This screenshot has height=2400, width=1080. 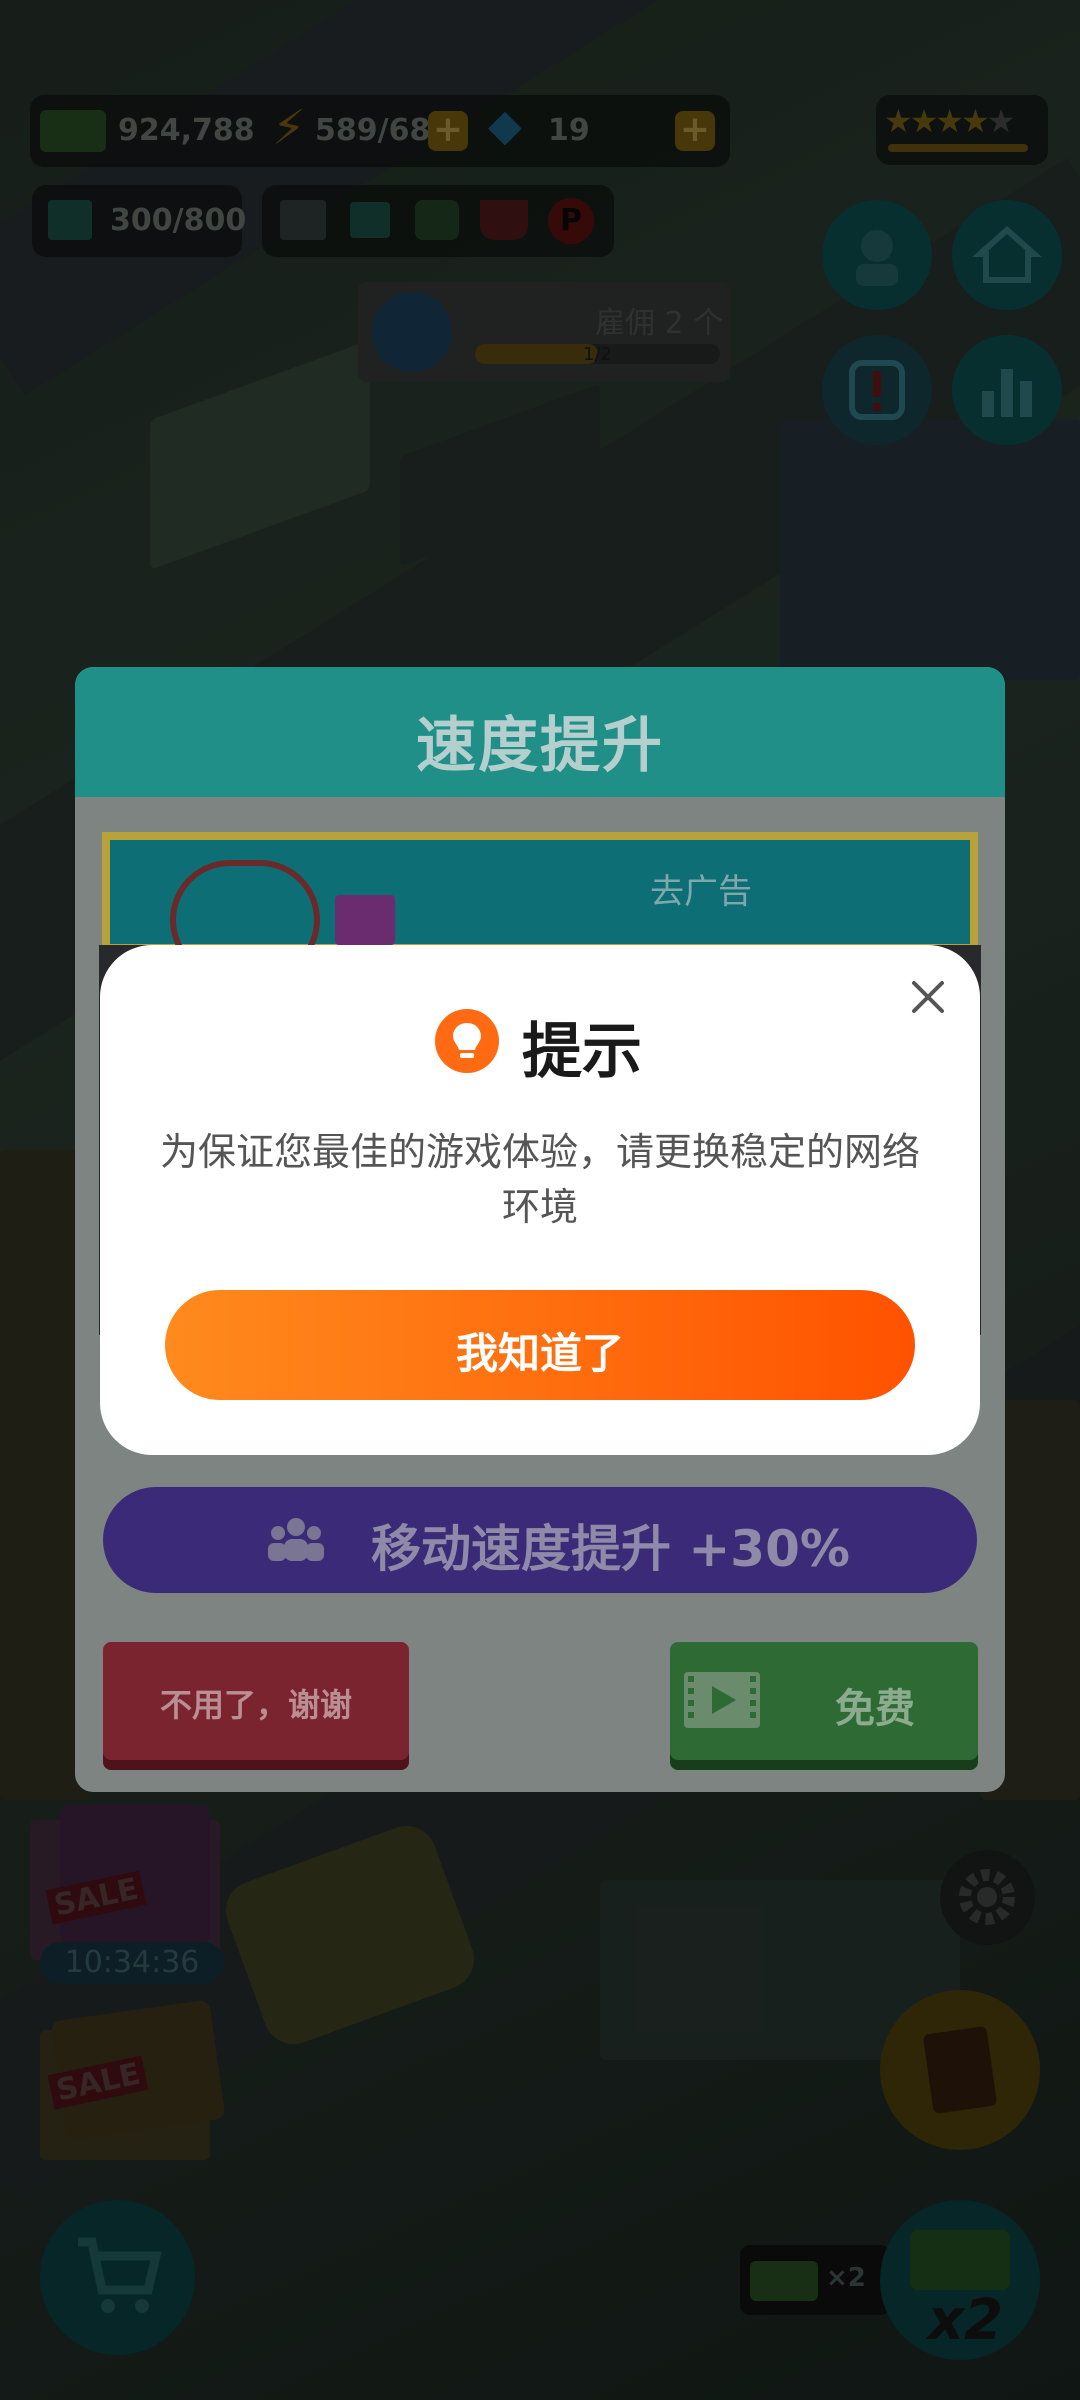 I want to click on confirm-button: 我知道了, so click(x=540, y=1345).